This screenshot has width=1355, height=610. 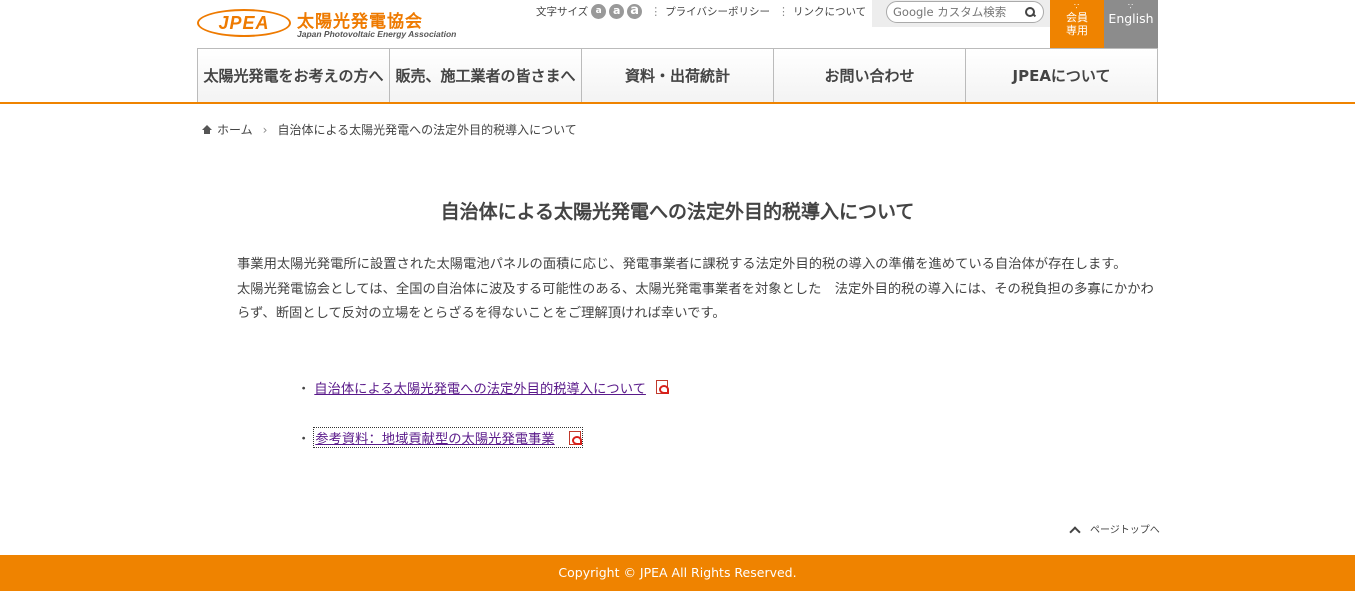 What do you see at coordinates (1125, 530) in the screenshot?
I see `page-top-label: ページトップへ` at bounding box center [1125, 530].